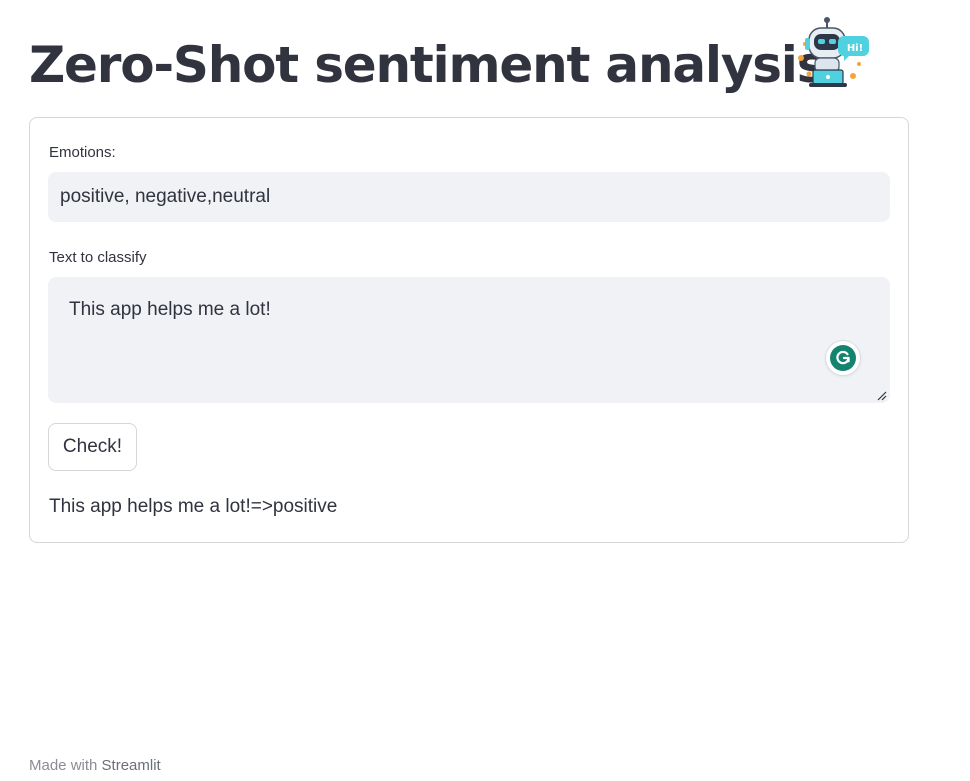 The width and height of the screenshot is (970, 781). I want to click on text-to-classify-label: Text to classify, so click(98, 257).